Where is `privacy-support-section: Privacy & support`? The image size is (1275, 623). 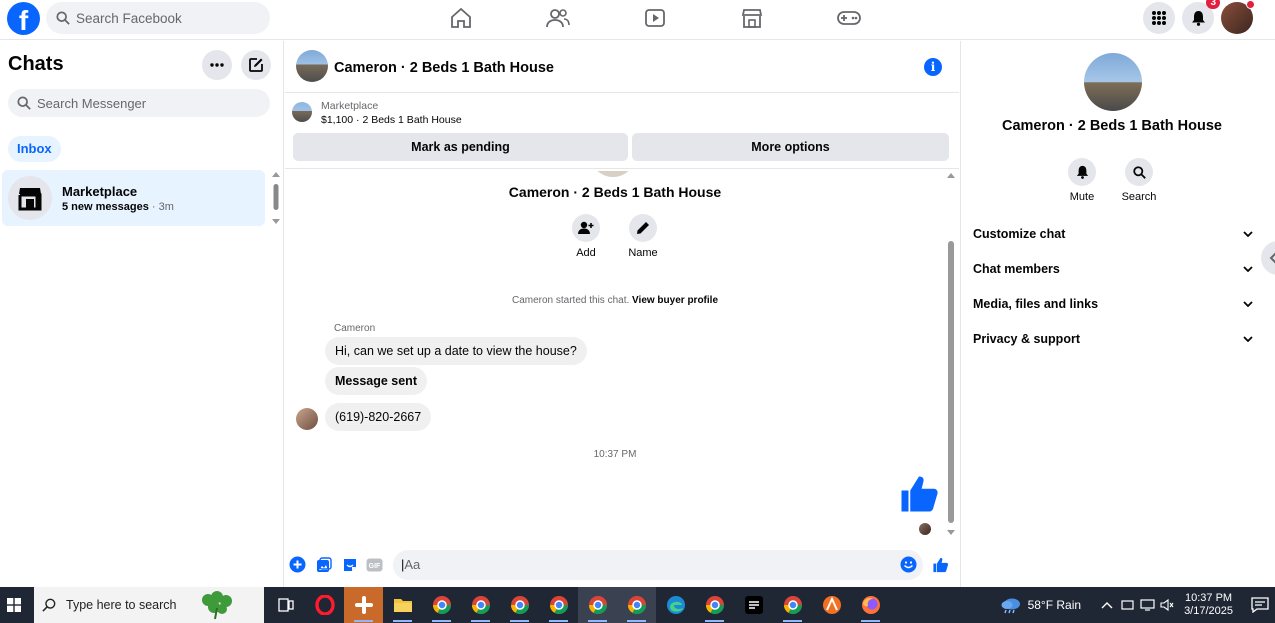 privacy-support-section: Privacy & support is located at coordinates (1113, 339).